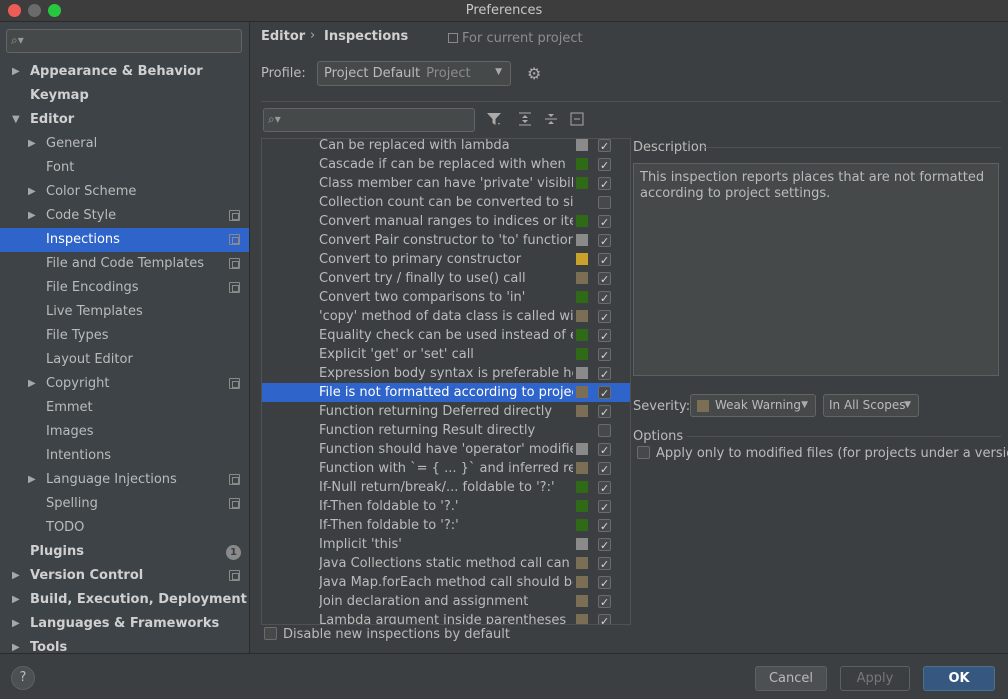 This screenshot has height=699, width=1008. Describe the element at coordinates (446, 583) in the screenshot. I see `inspection-row: Java Map.forEach method call should be` at that location.